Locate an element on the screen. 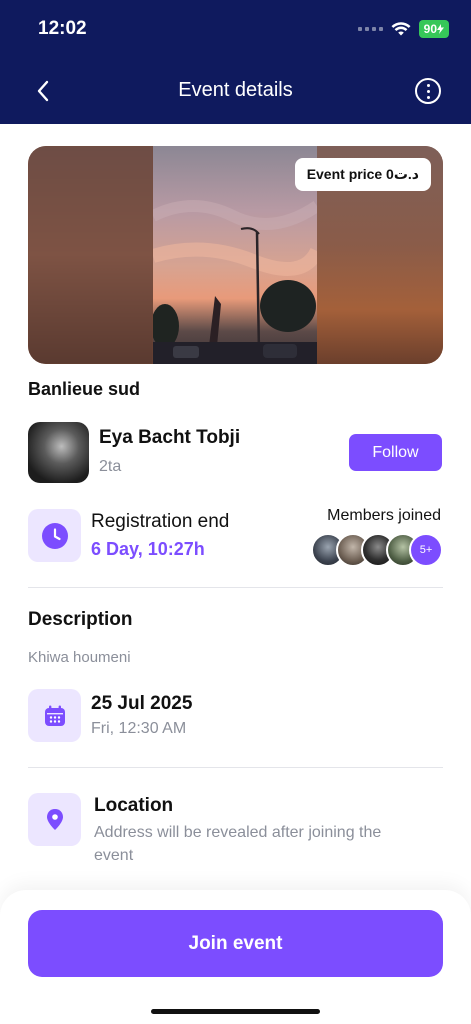 The height and width of the screenshot is (1024, 471). registration-tile is located at coordinates (54, 535).